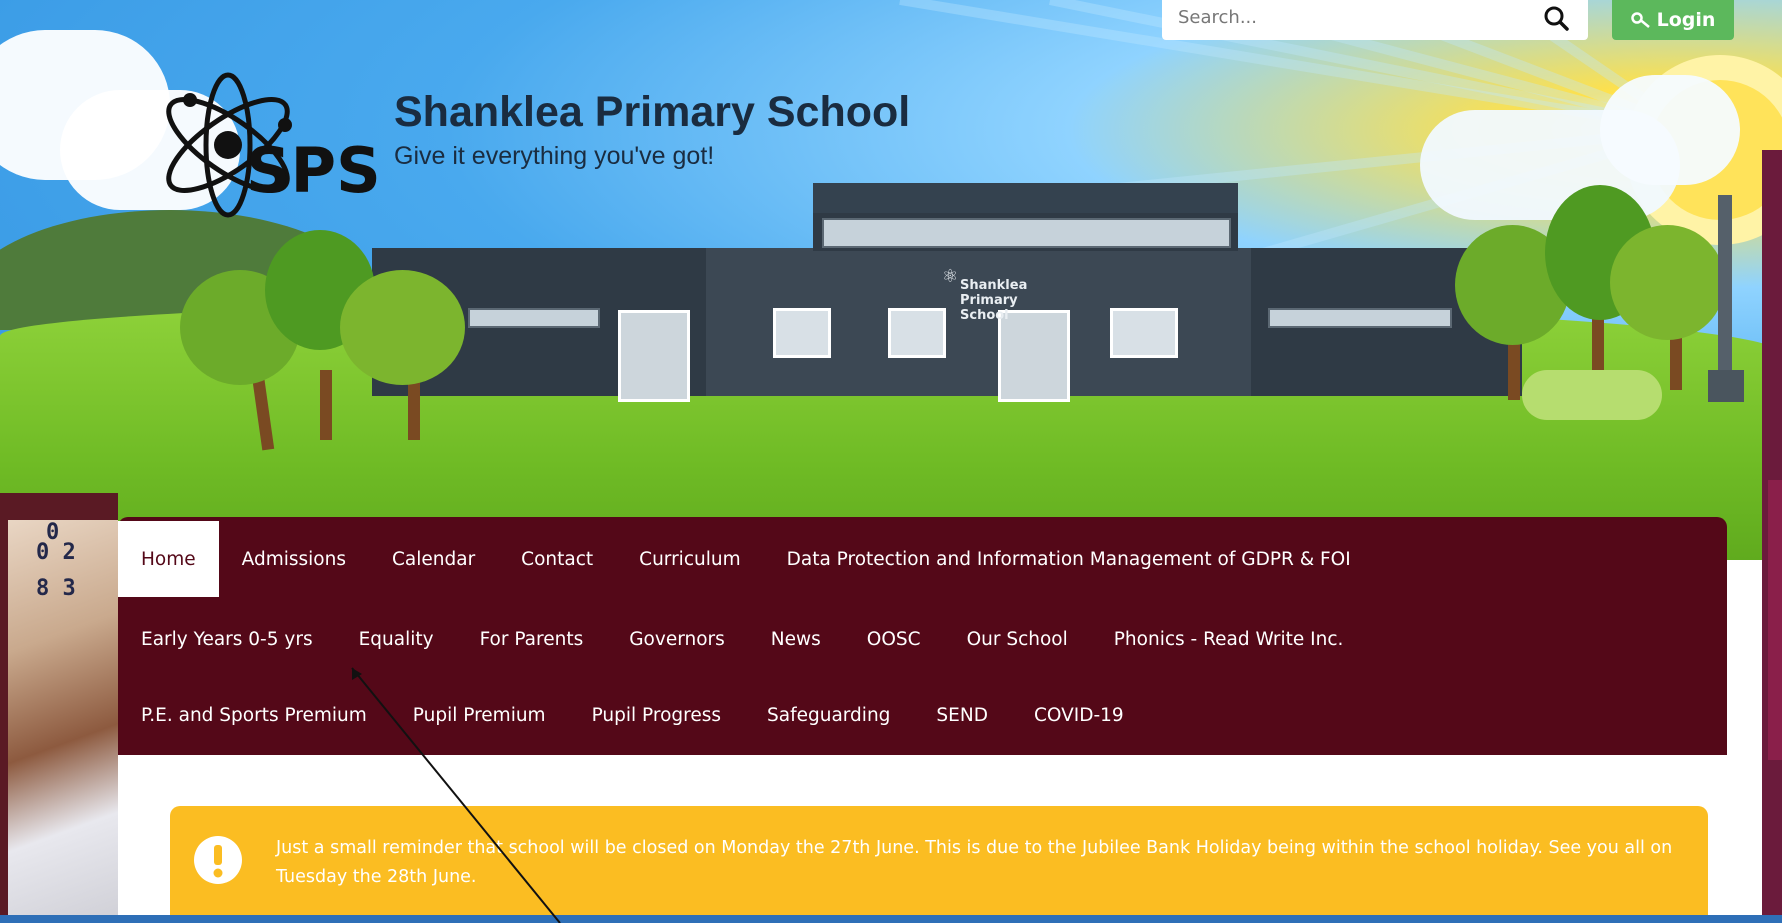 The height and width of the screenshot is (923, 1782). I want to click on bottom-bar, so click(891, 919).